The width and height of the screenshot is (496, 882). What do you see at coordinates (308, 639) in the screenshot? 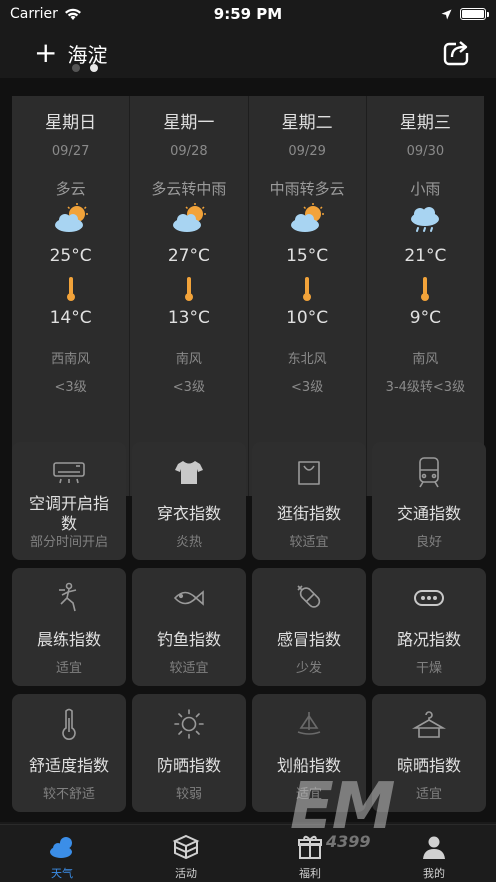
I see `index-title: 感冒指数` at bounding box center [308, 639].